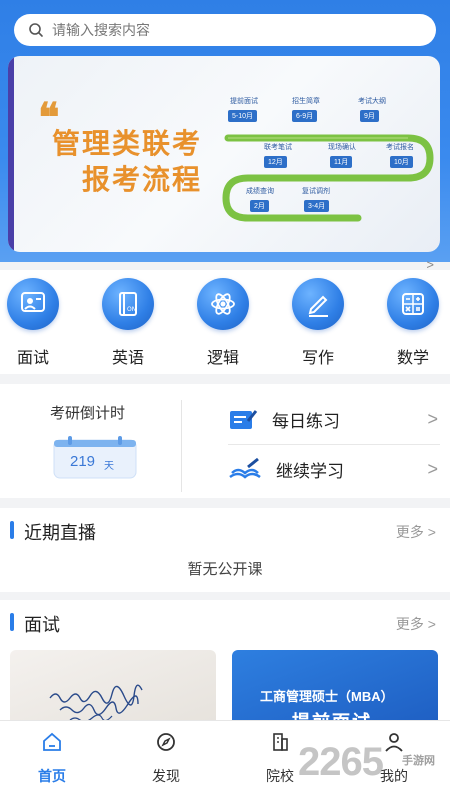  Describe the element at coordinates (394, 742) in the screenshot. I see `user-icon` at that location.